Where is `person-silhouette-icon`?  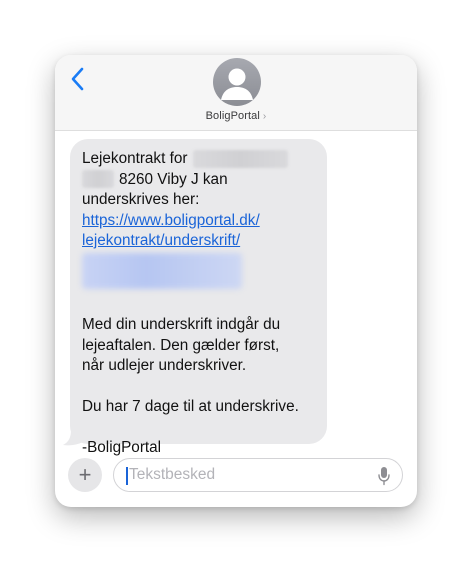 person-silhouette-icon is located at coordinates (237, 84).